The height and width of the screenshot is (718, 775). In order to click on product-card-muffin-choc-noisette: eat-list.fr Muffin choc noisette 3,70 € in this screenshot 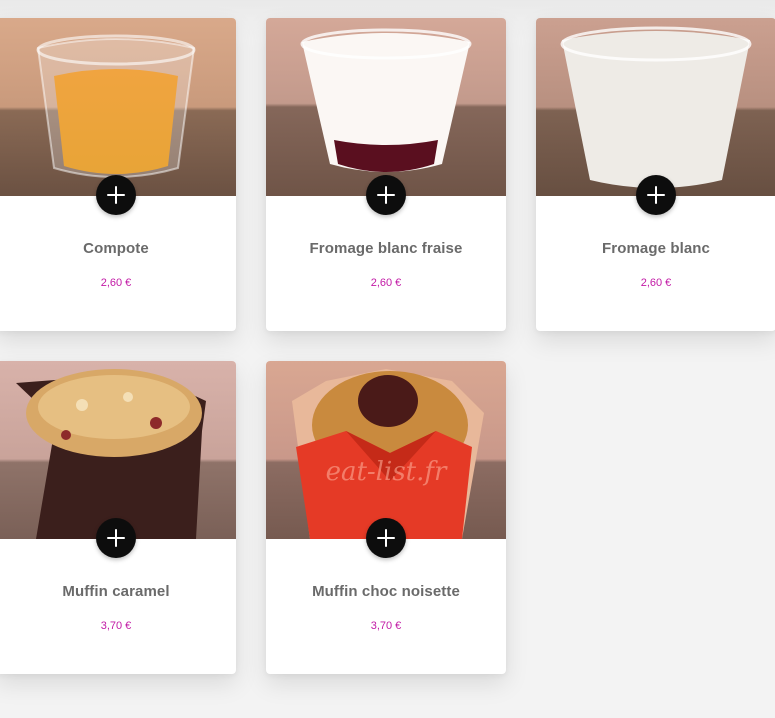, I will do `click(386, 517)`.